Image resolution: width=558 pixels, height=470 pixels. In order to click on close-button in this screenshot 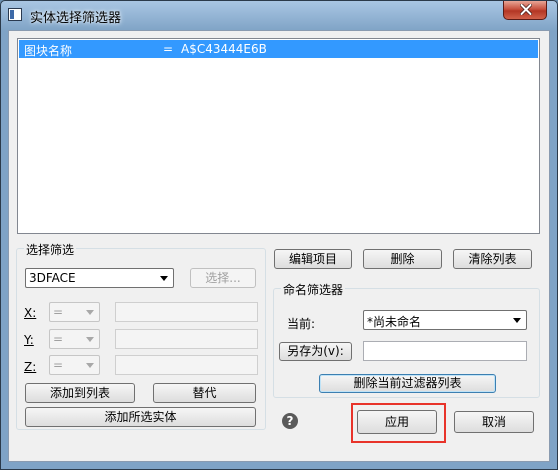, I will do `click(525, 10)`.